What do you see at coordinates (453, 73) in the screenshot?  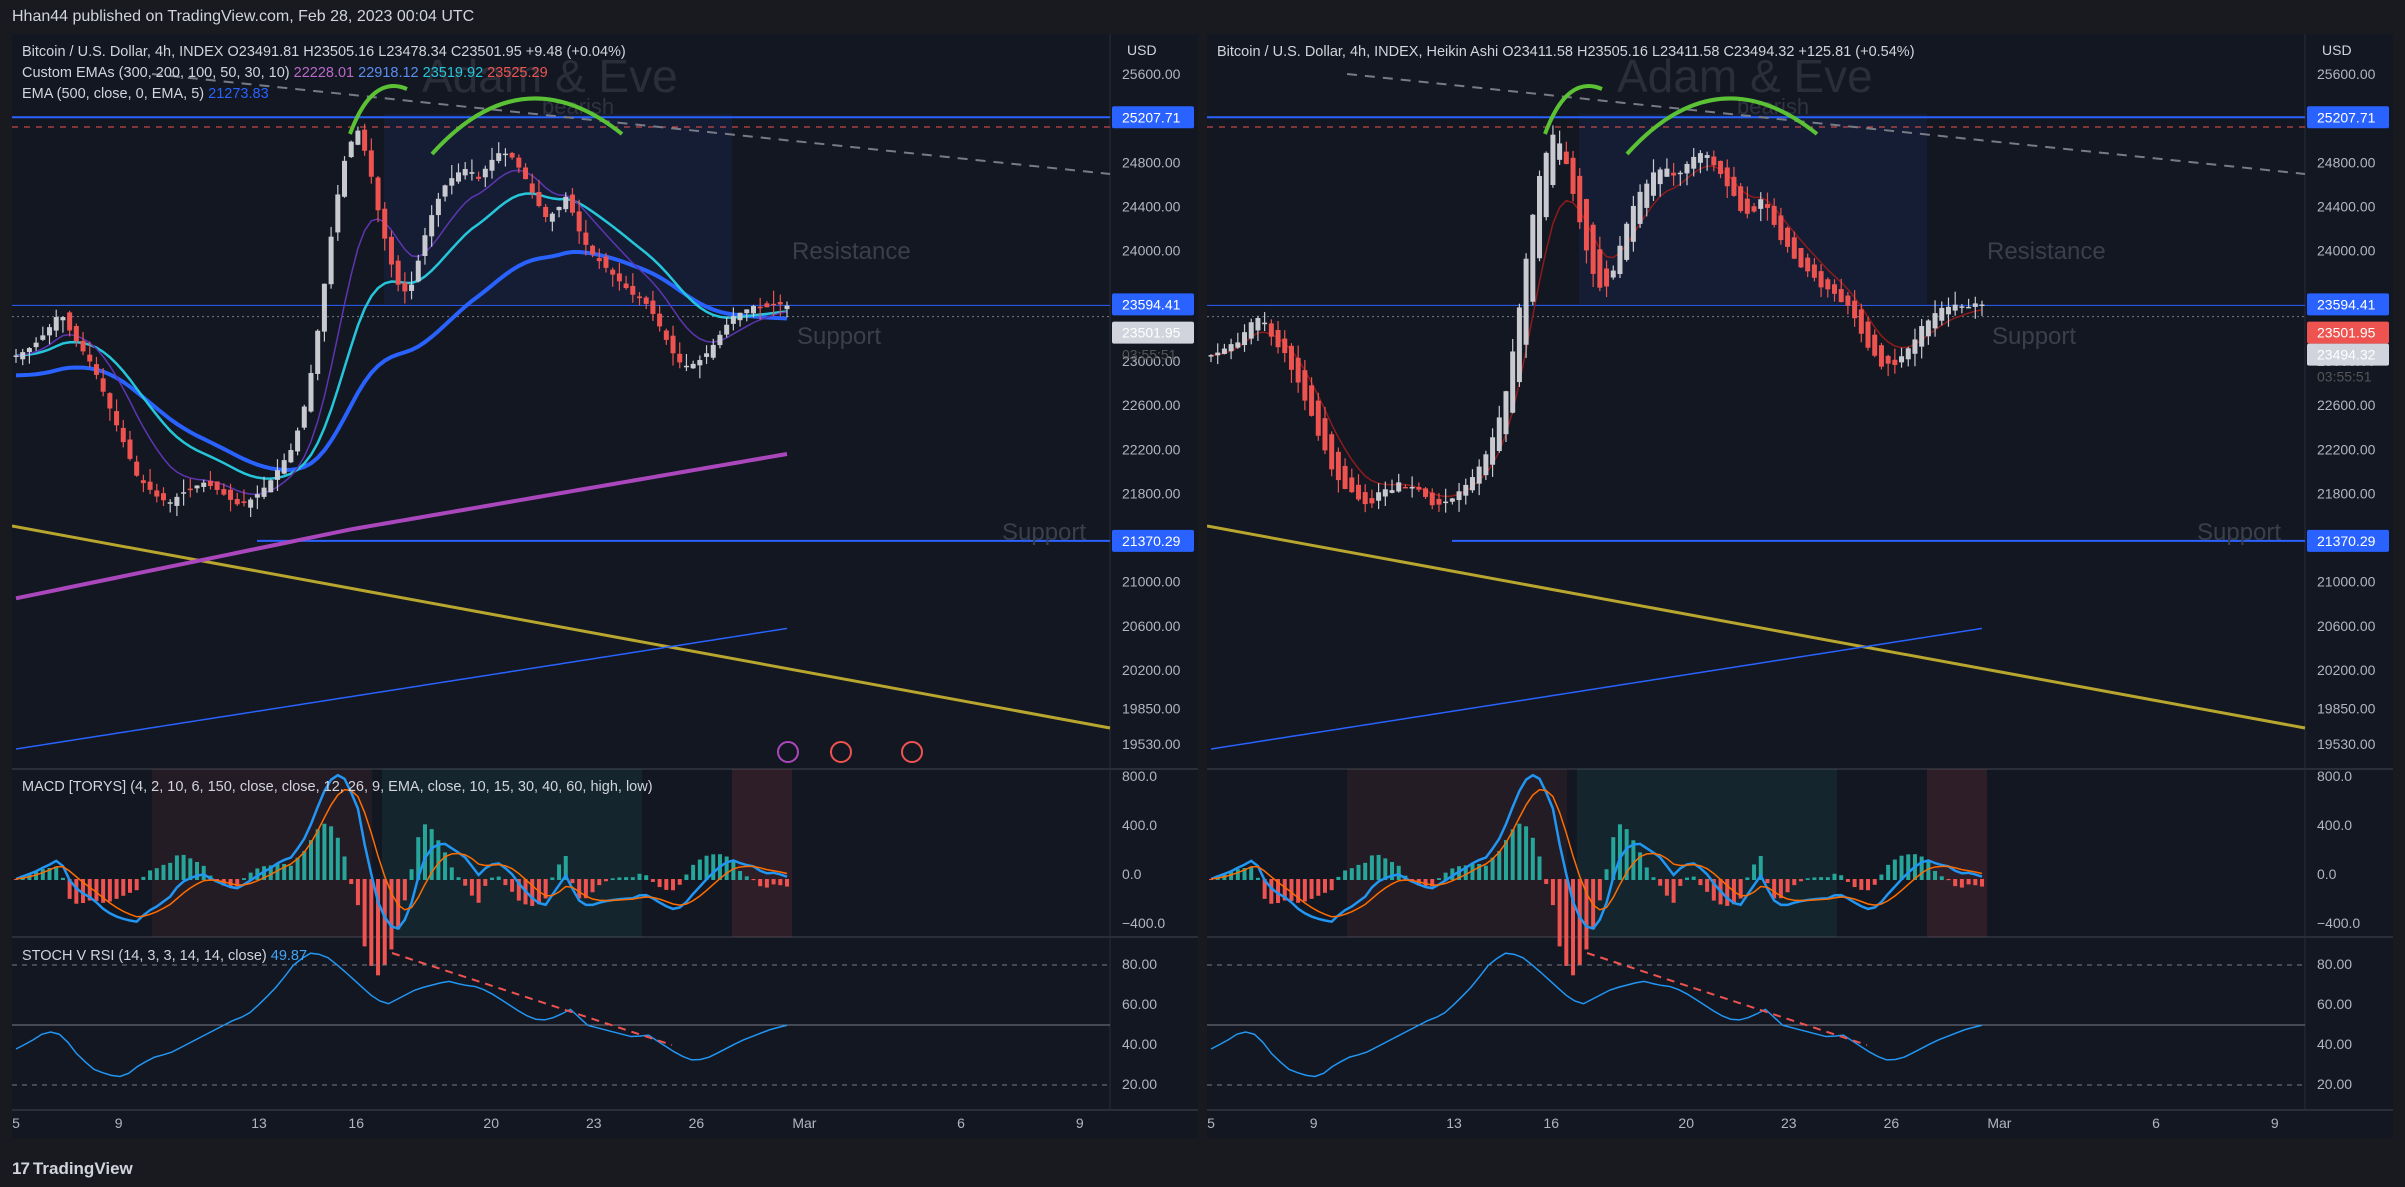 I see `ema-value-3: 23519.92` at bounding box center [453, 73].